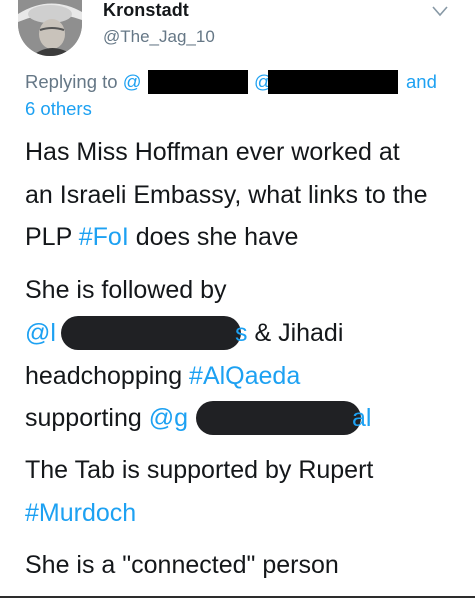 Image resolution: width=475 pixels, height=600 pixels. I want to click on tweet-text-line: supporting @g, so click(106, 418).